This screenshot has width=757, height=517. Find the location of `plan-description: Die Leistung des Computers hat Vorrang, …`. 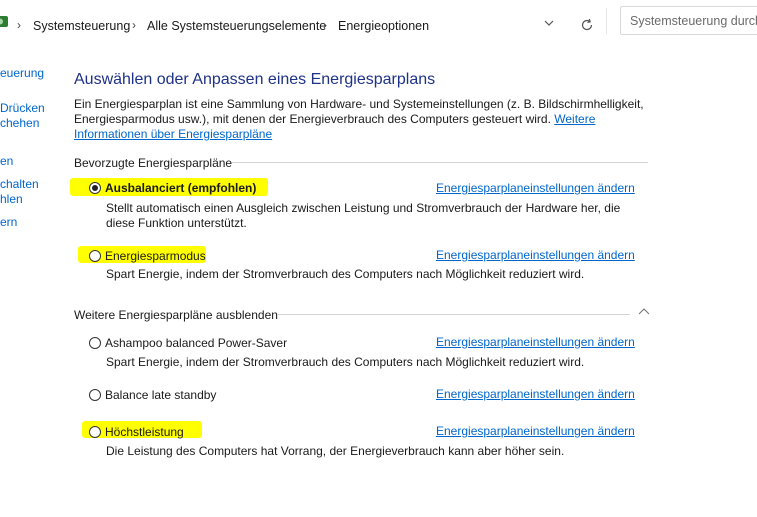

plan-description: Die Leistung des Computers hat Vorrang, … is located at coordinates (335, 451).